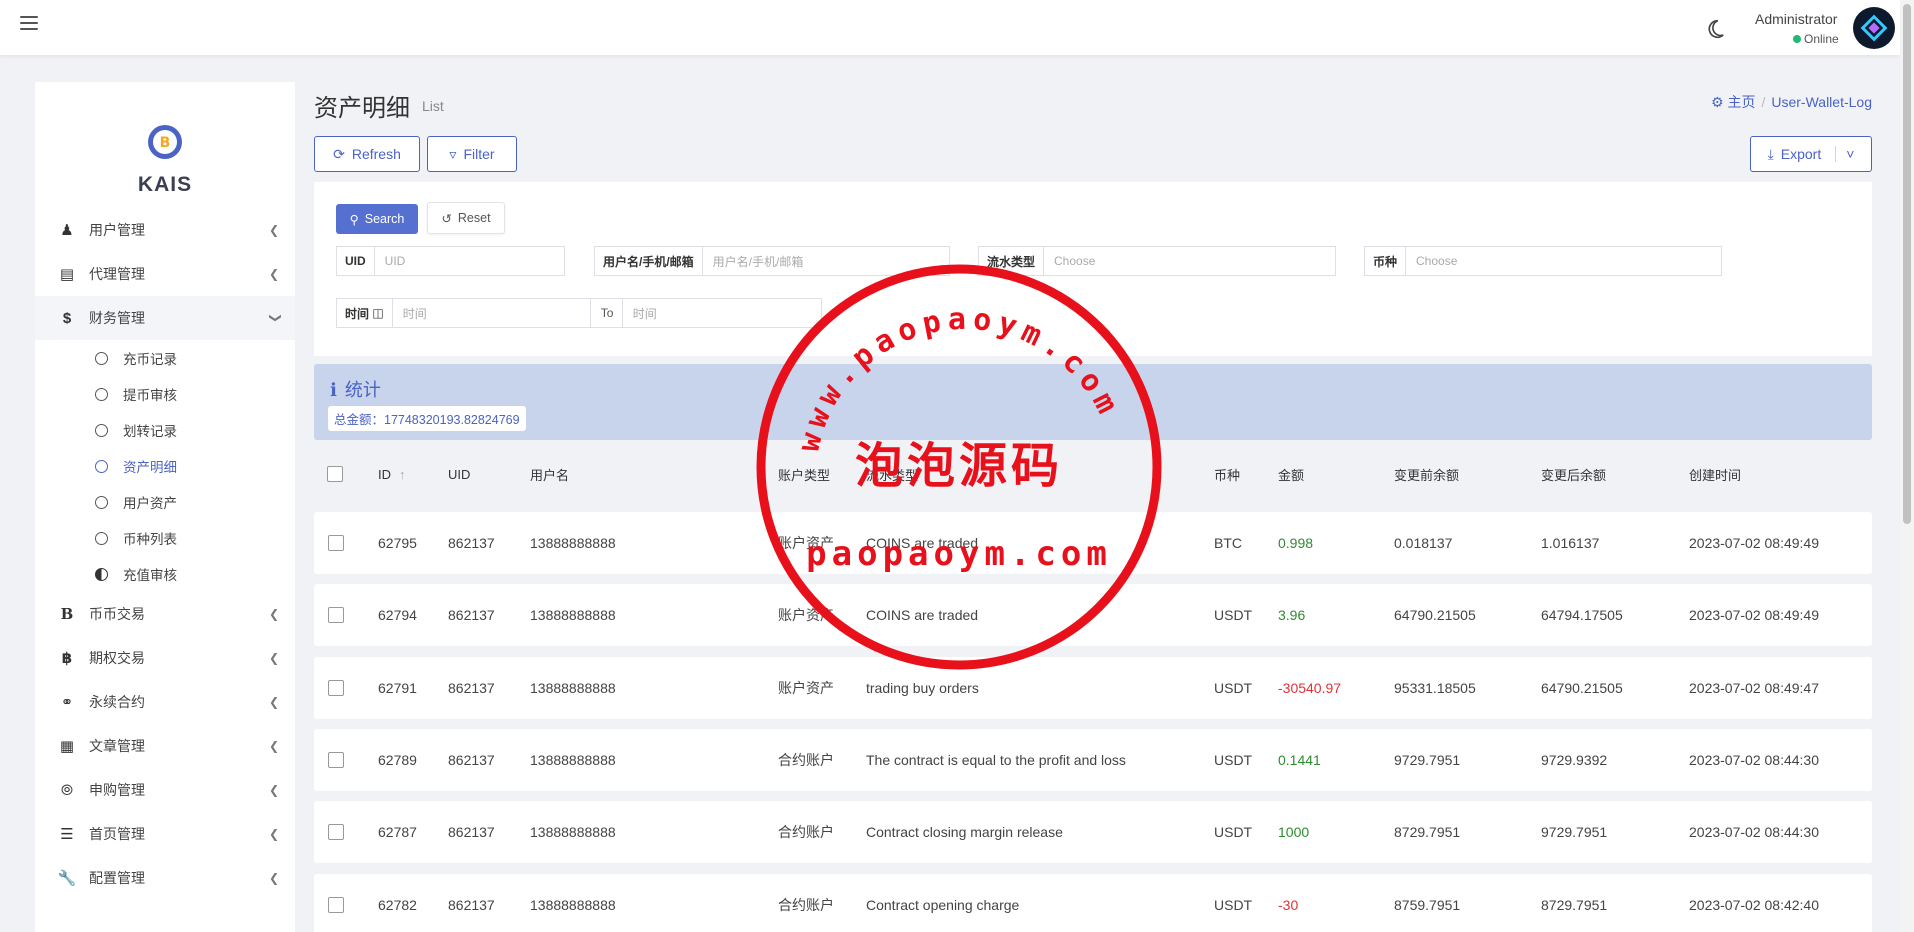 Image resolution: width=1914 pixels, height=932 pixels. Describe the element at coordinates (67, 274) in the screenshot. I see `id-card-icon: ▤` at that location.